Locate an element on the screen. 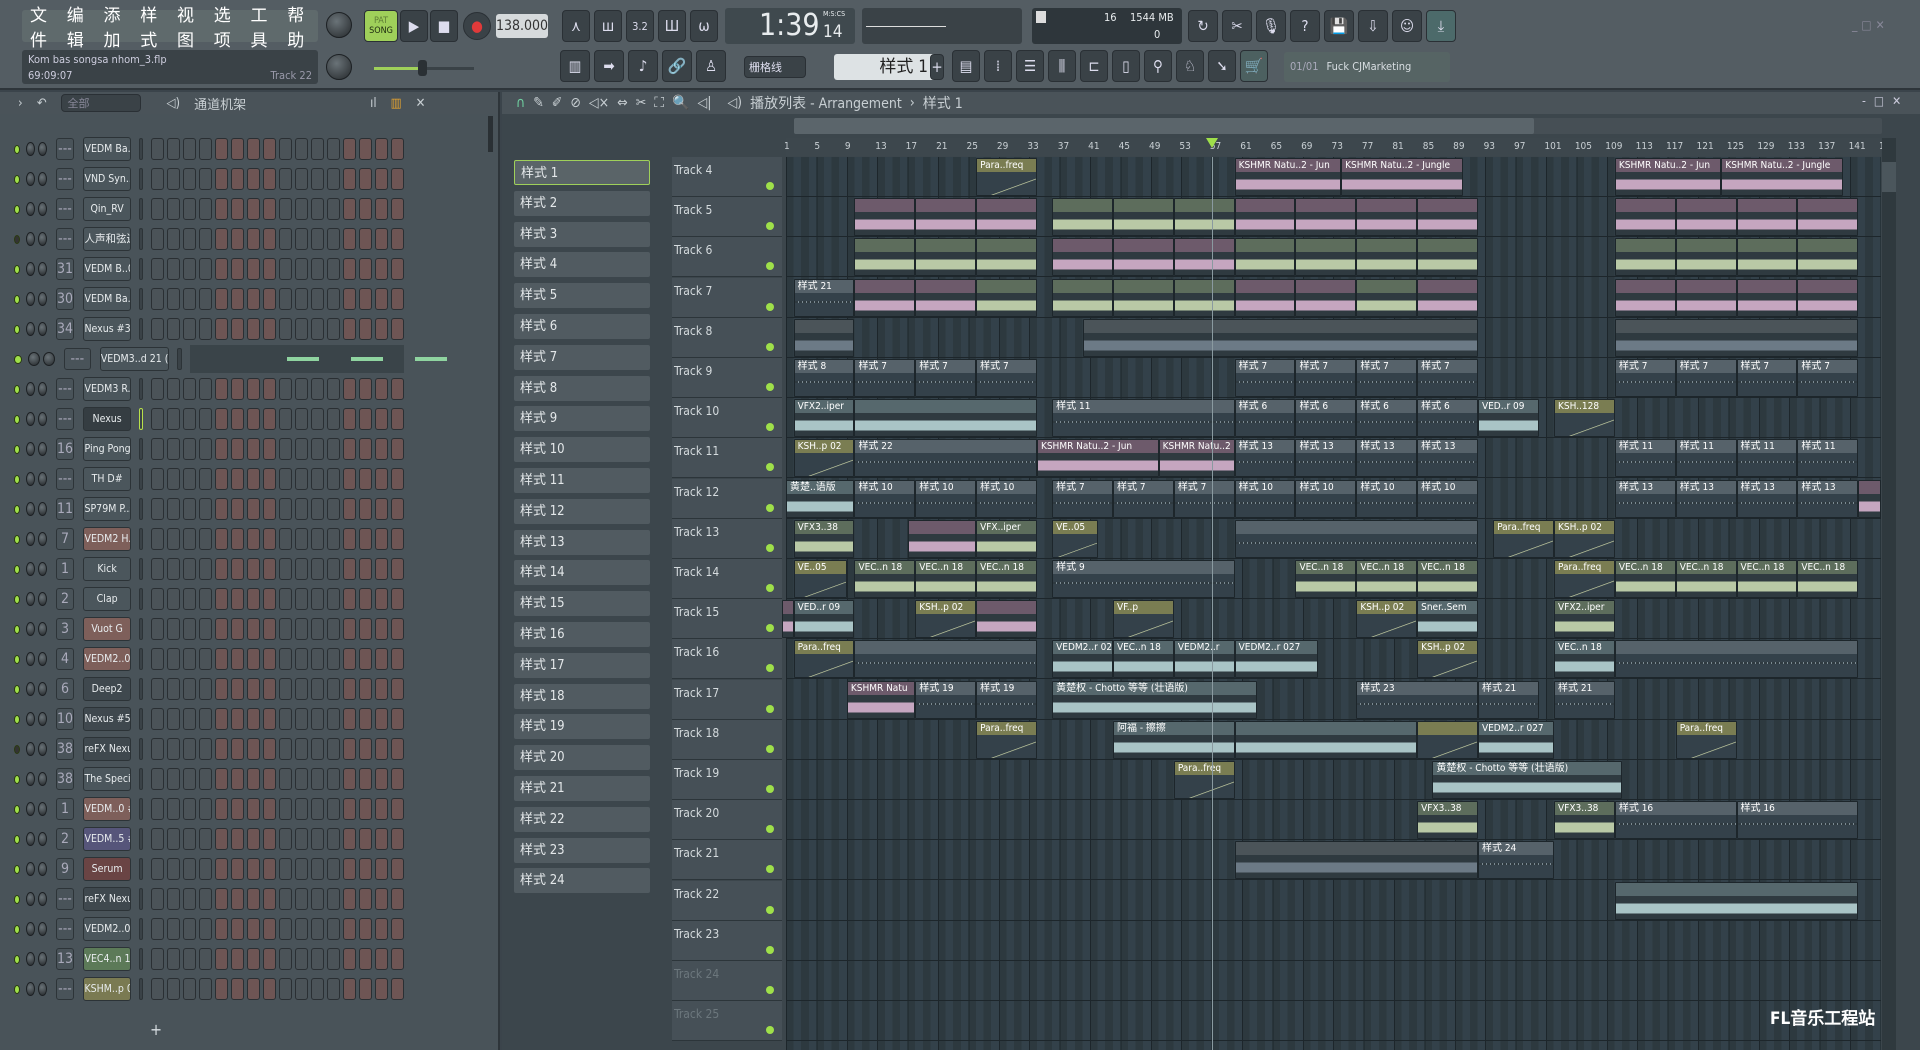 The height and width of the screenshot is (1050, 1920). menu-item: 文件 is located at coordinates (45, 26).